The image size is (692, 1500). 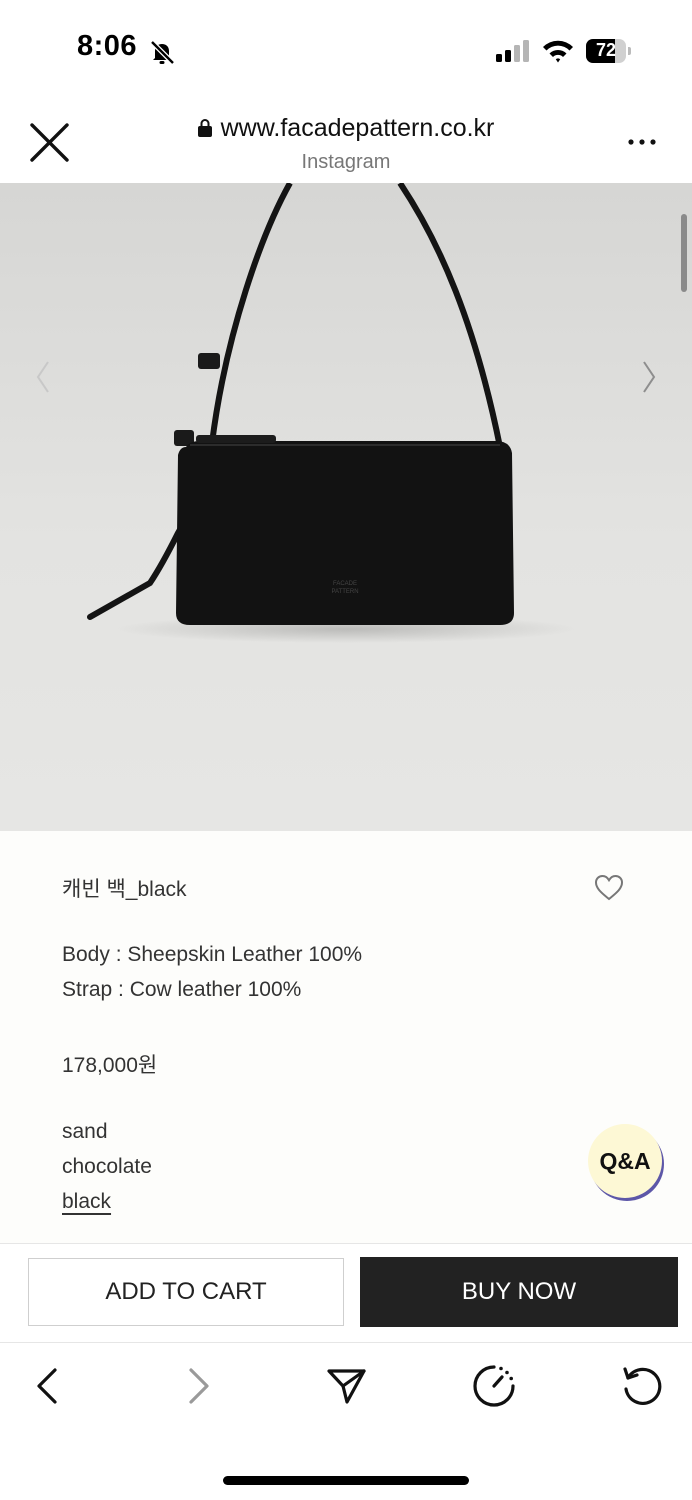 What do you see at coordinates (625, 1161) in the screenshot?
I see `qa-floating-button: Q&A` at bounding box center [625, 1161].